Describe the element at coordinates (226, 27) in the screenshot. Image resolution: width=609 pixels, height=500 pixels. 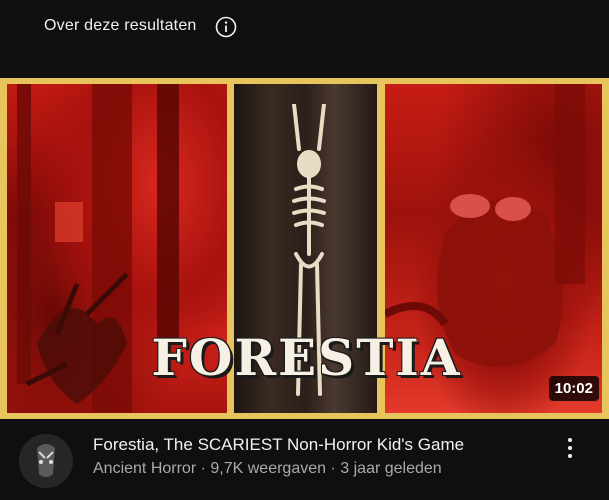
I see `info-icon` at that location.